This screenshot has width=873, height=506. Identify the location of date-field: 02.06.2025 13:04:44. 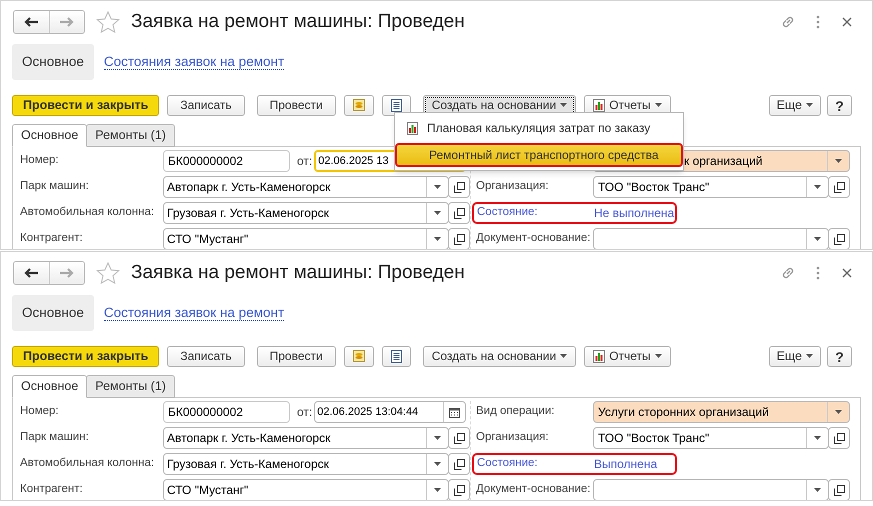
(390, 412).